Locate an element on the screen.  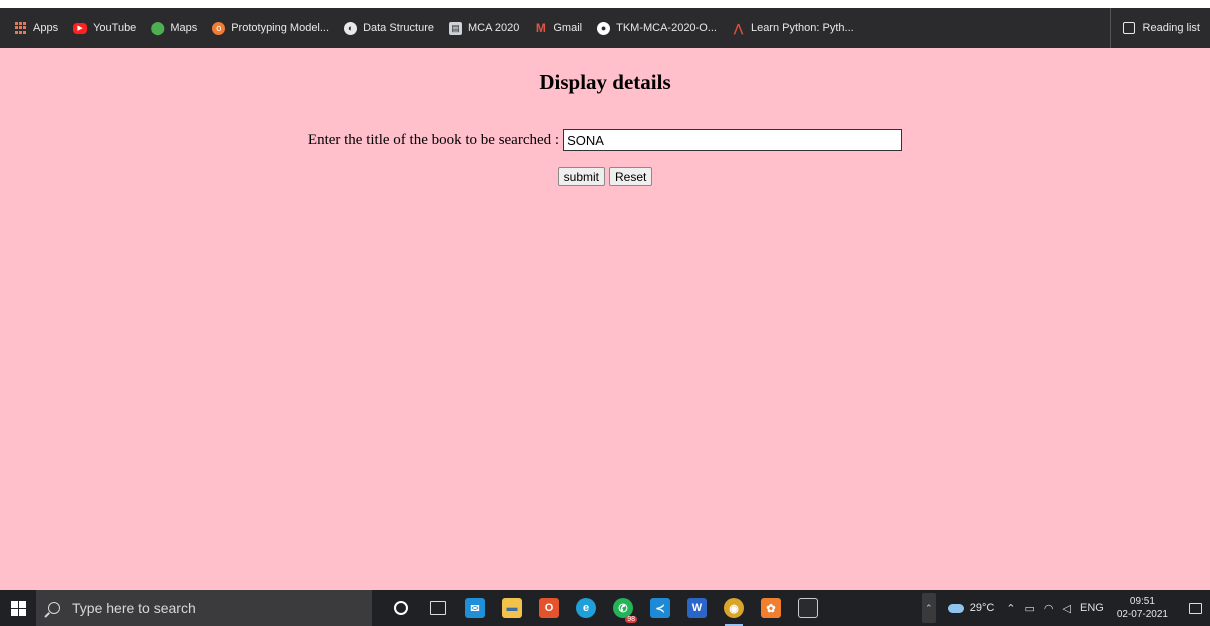
xampp-icon: ✿ is located at coordinates (771, 608).